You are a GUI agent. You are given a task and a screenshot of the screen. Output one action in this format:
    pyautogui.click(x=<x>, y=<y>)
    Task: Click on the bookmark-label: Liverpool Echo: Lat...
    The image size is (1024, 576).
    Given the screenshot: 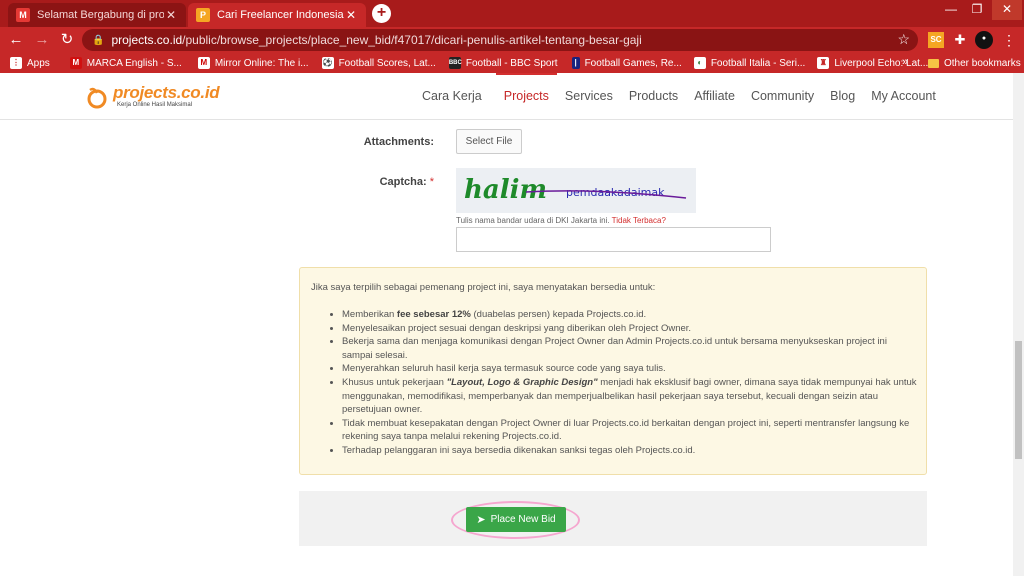 What is the action you would take?
    pyautogui.click(x=881, y=63)
    